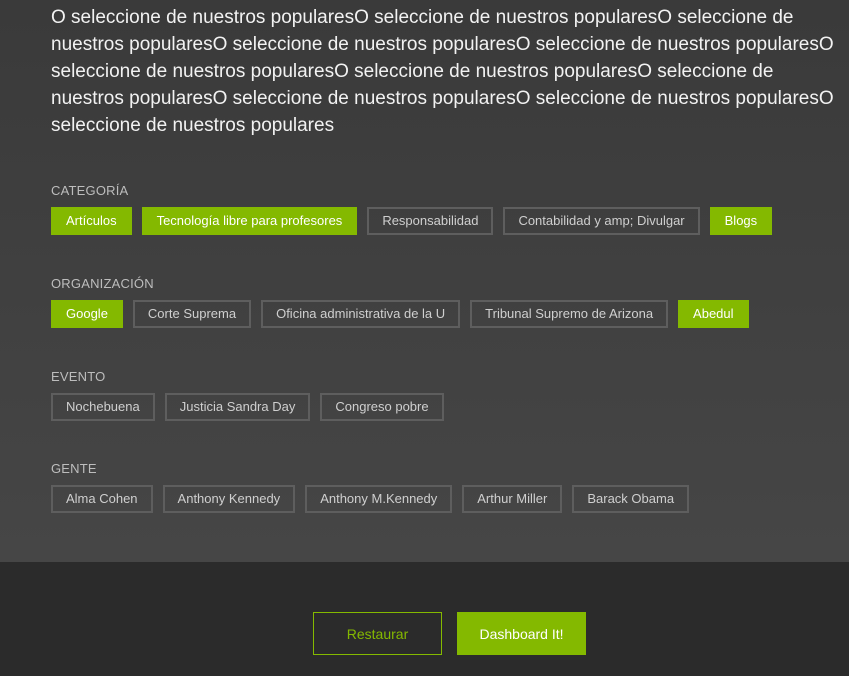 This screenshot has width=849, height=676. Describe the element at coordinates (521, 633) in the screenshot. I see `dashboard-button: Dashboard It!` at that location.